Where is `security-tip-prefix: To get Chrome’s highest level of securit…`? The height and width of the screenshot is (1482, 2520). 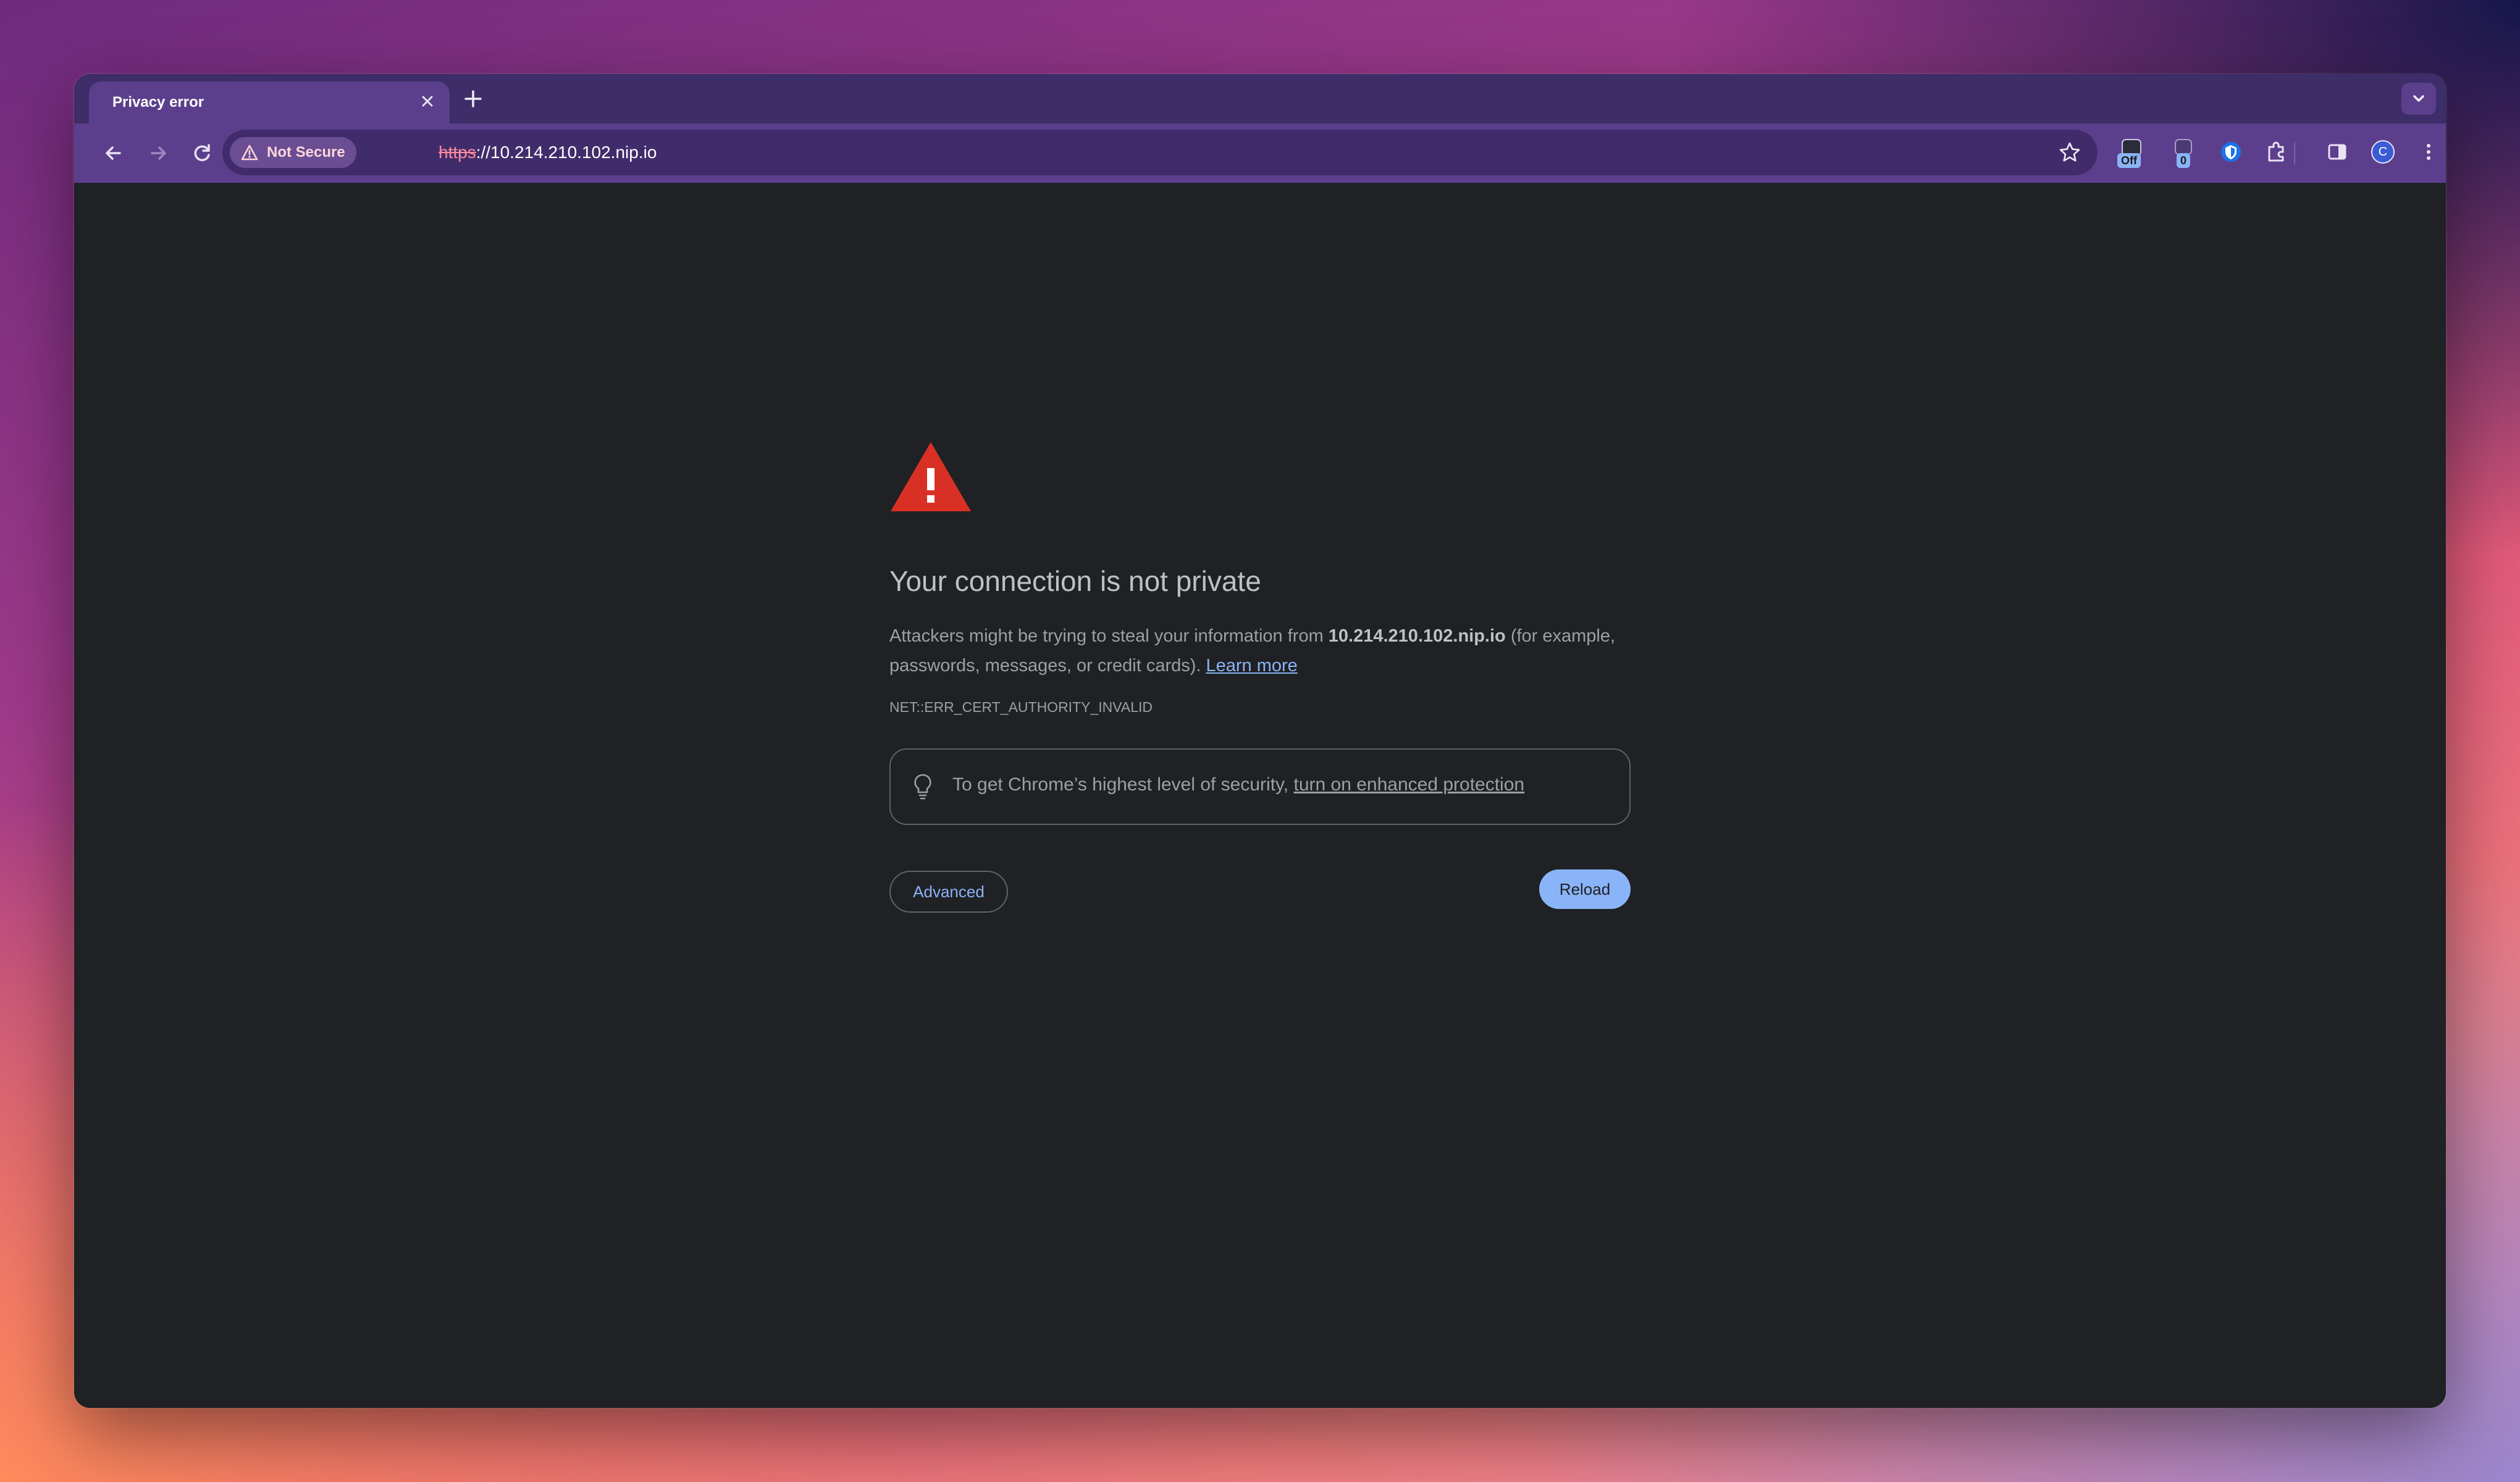
security-tip-prefix: To get Chrome’s highest level of securit… is located at coordinates (1123, 784).